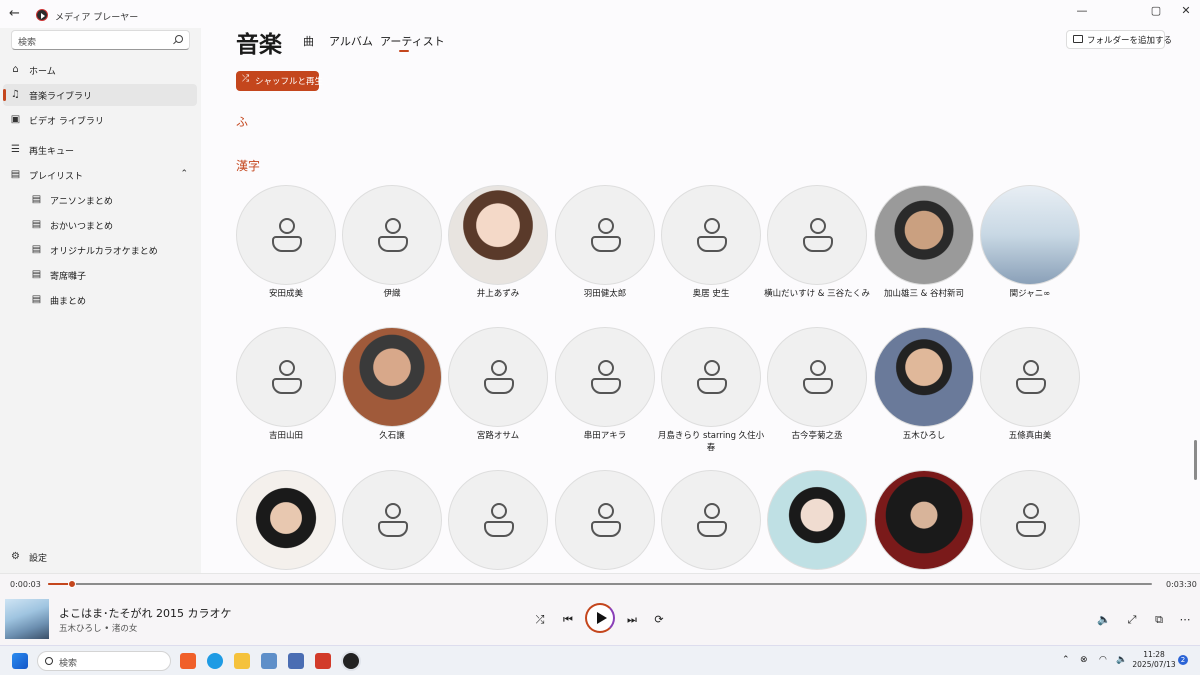  Describe the element at coordinates (188, 661) in the screenshot. I see `brave-browser-icon` at that location.